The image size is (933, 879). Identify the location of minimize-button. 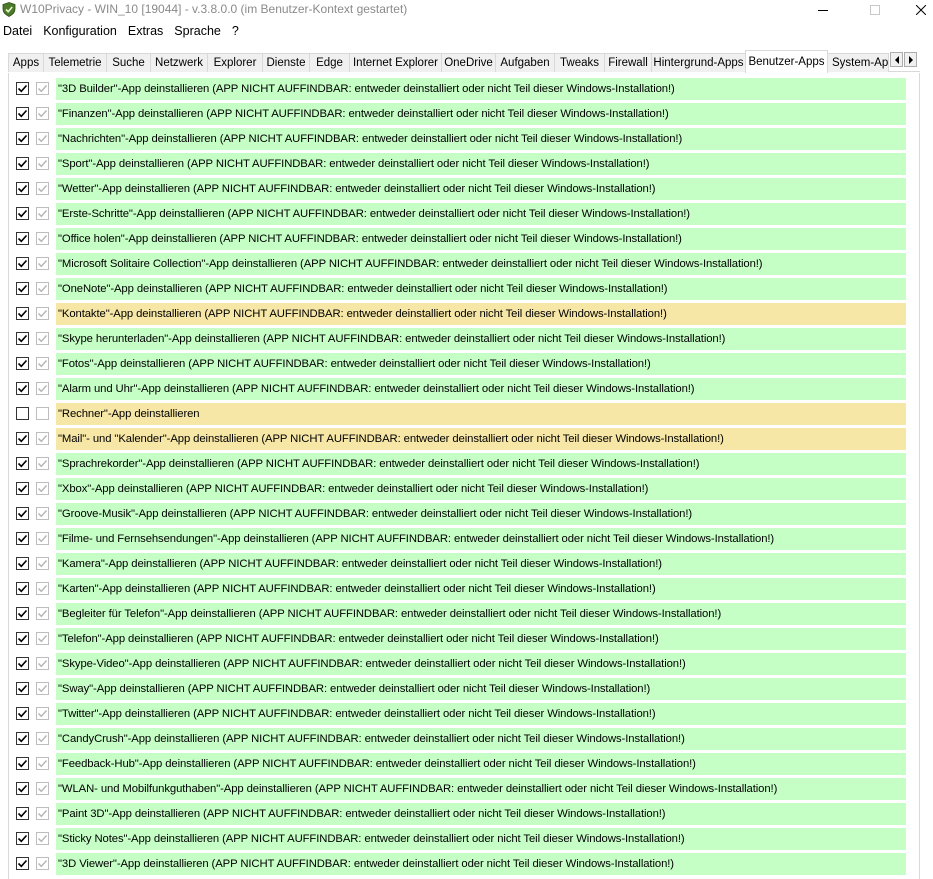
(823, 10).